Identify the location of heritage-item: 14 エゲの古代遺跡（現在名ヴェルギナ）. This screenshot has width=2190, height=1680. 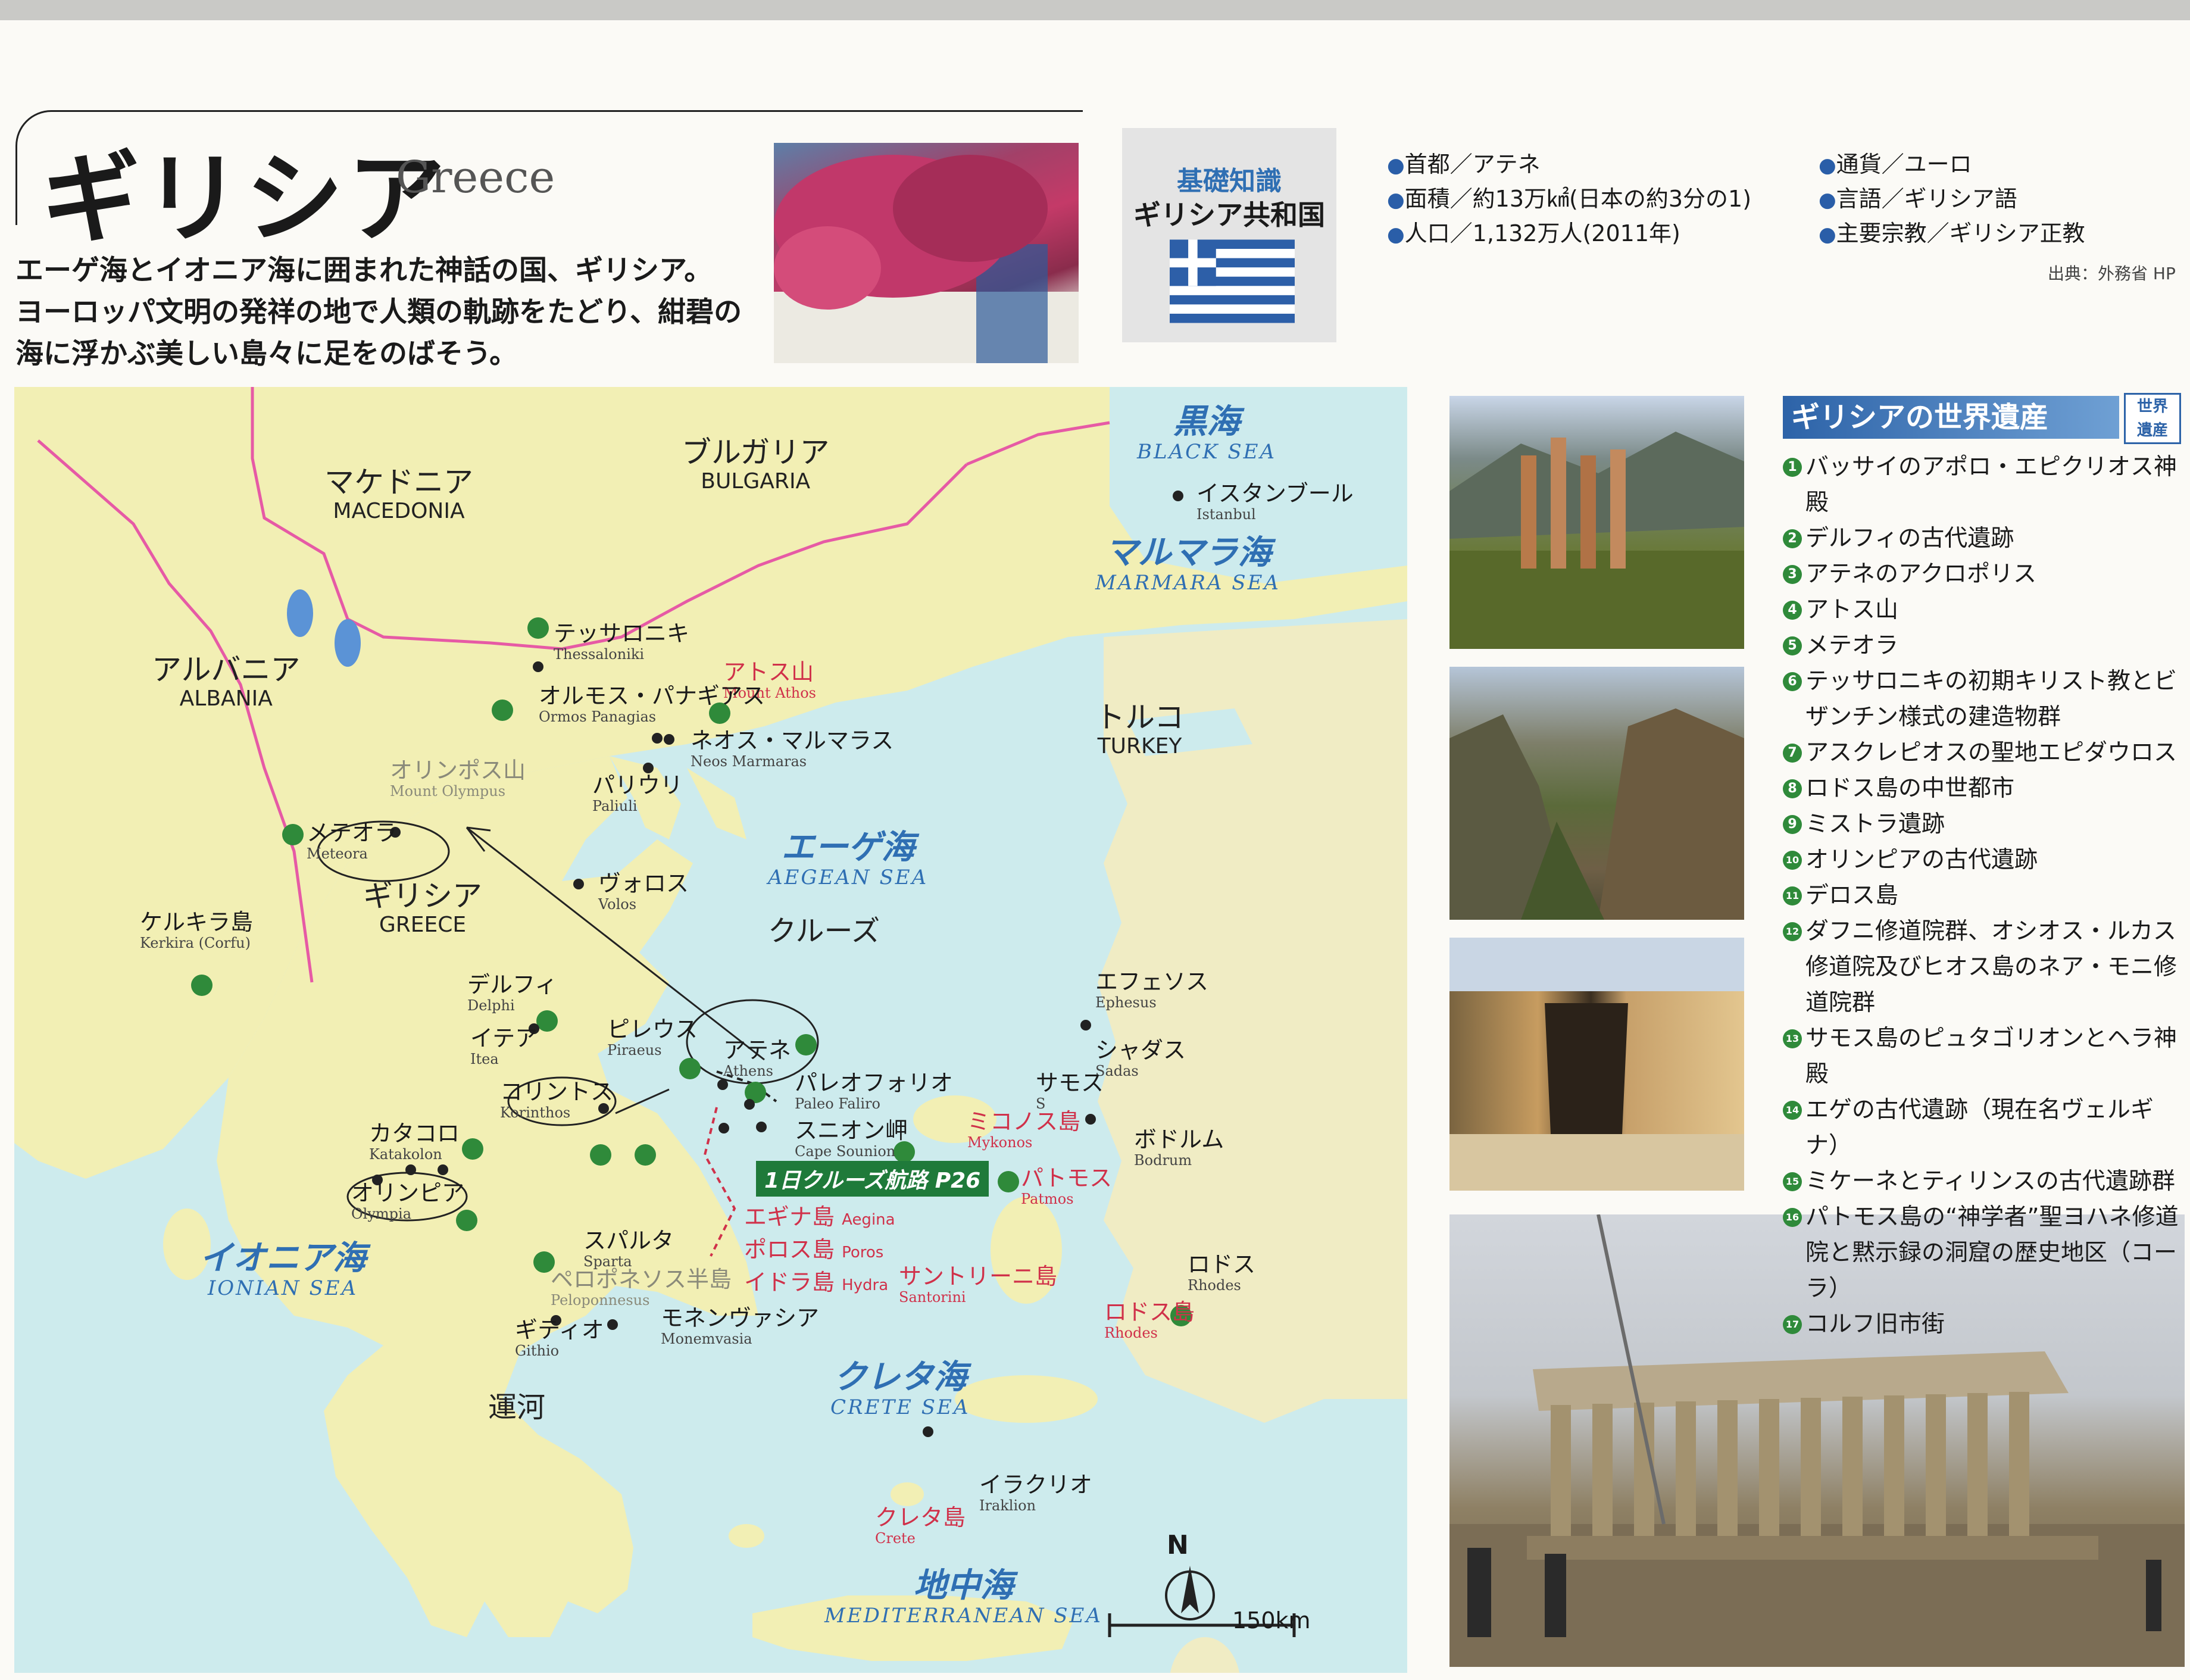
(1984, 1128).